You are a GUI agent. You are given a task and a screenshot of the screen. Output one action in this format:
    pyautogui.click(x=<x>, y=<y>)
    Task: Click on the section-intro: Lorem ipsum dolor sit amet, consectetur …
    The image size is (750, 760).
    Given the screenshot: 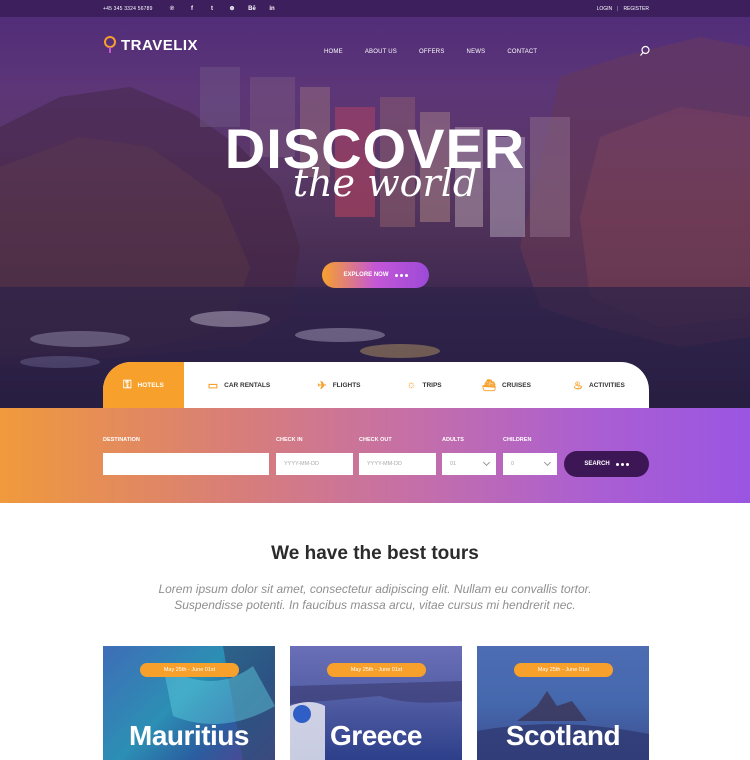 What is the action you would take?
    pyautogui.click(x=375, y=597)
    